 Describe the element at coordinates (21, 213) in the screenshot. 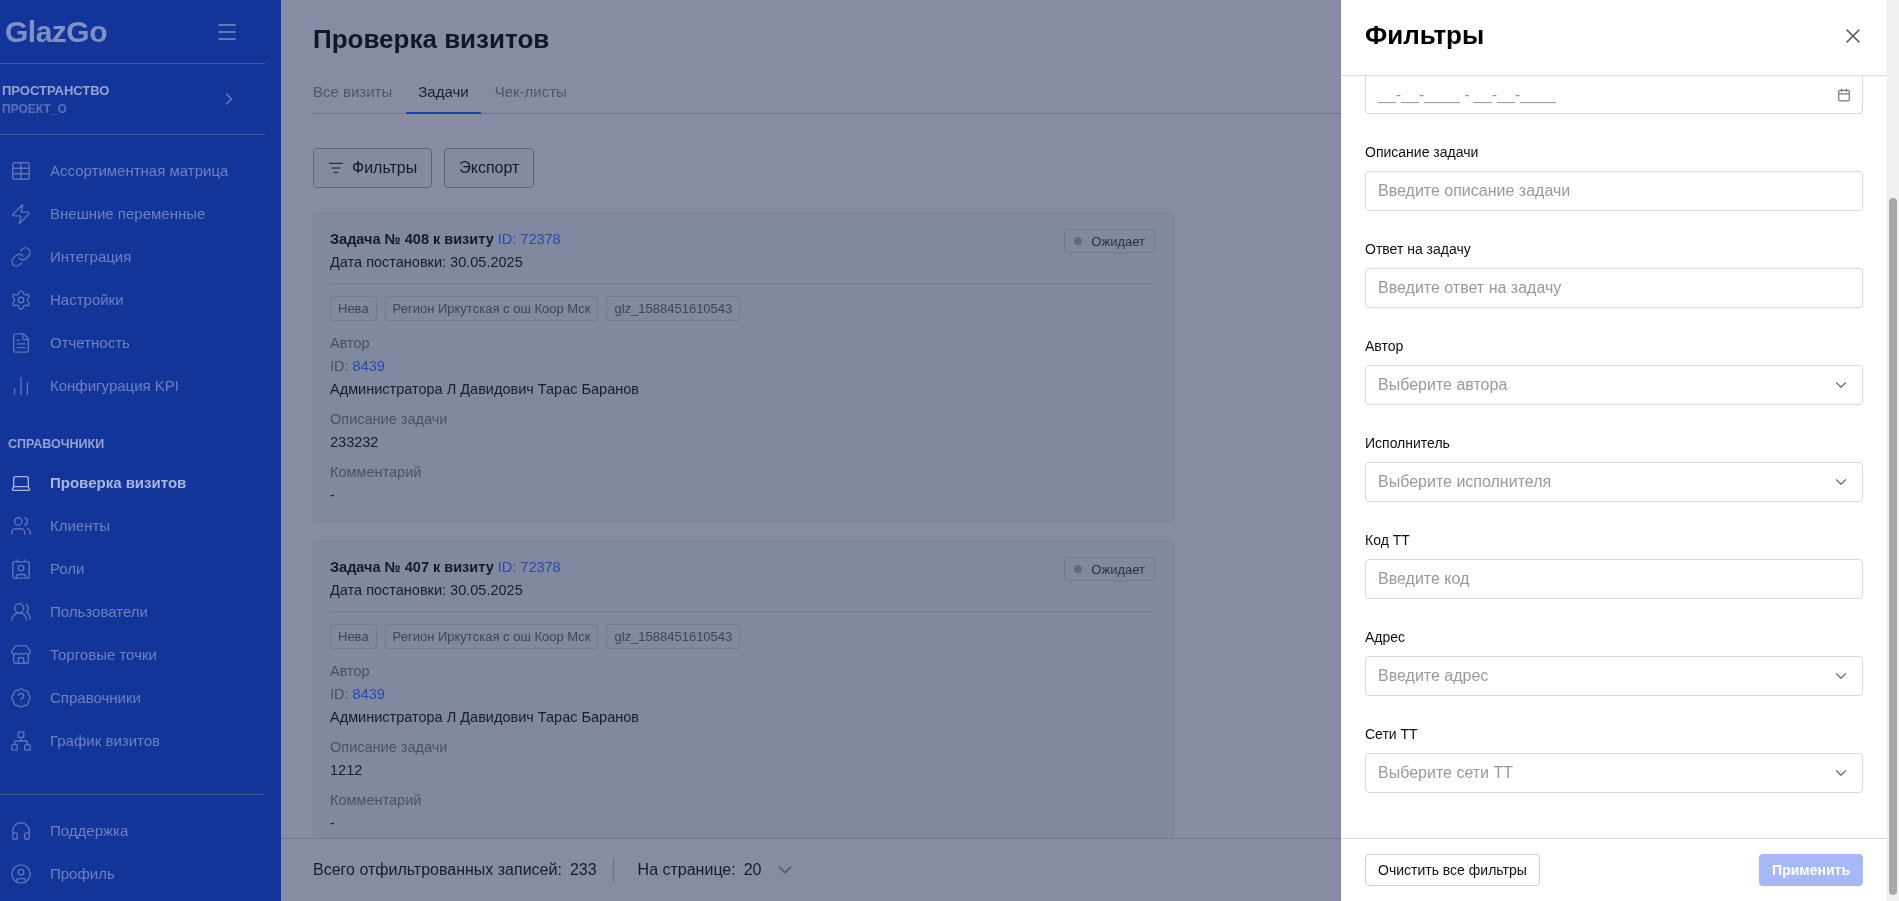

I see `lightning-icon` at that location.